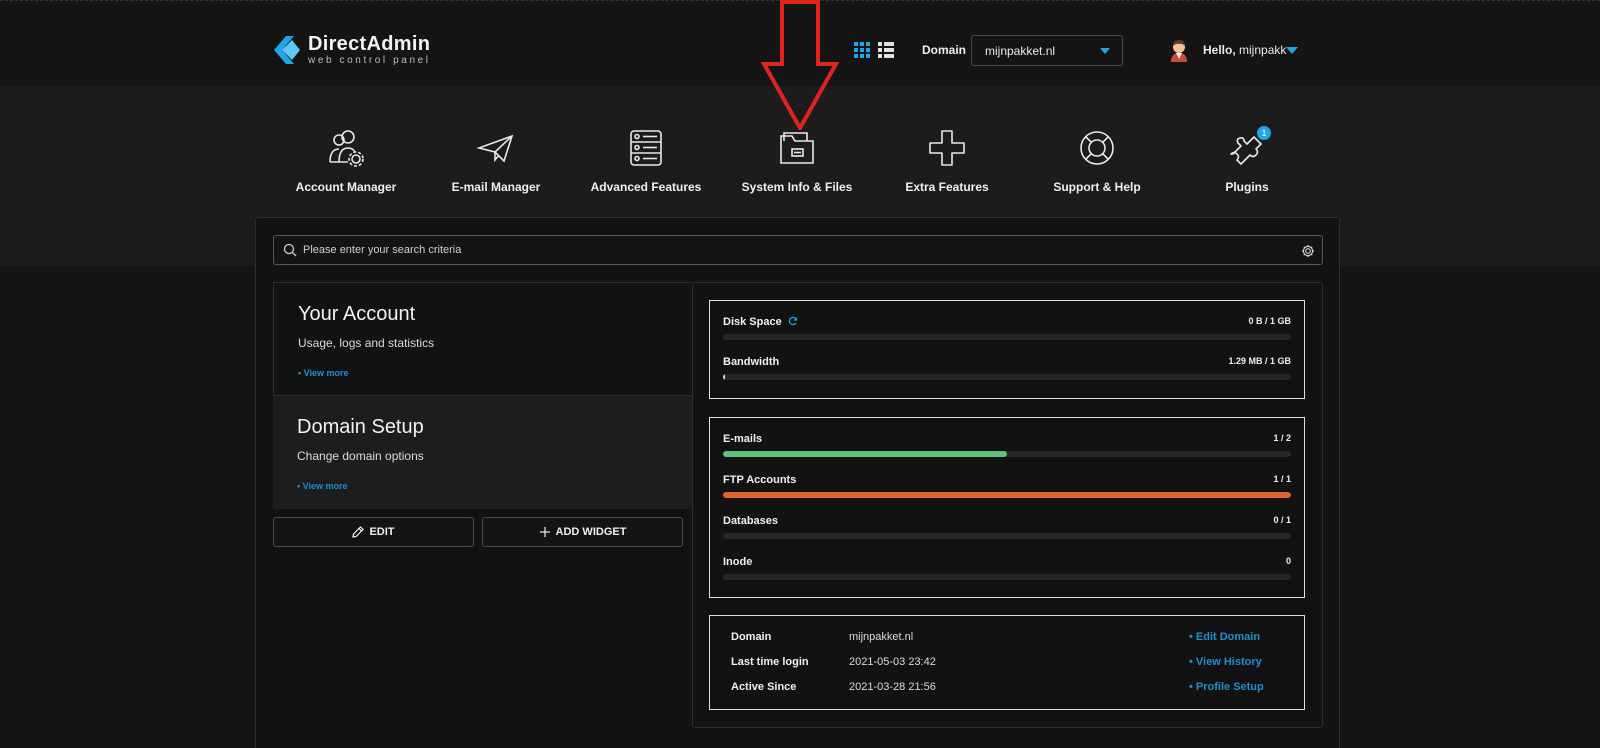 The width and height of the screenshot is (1600, 748). Describe the element at coordinates (366, 343) in the screenshot. I see `card-subtitle: Usage, logs and statistics` at that location.